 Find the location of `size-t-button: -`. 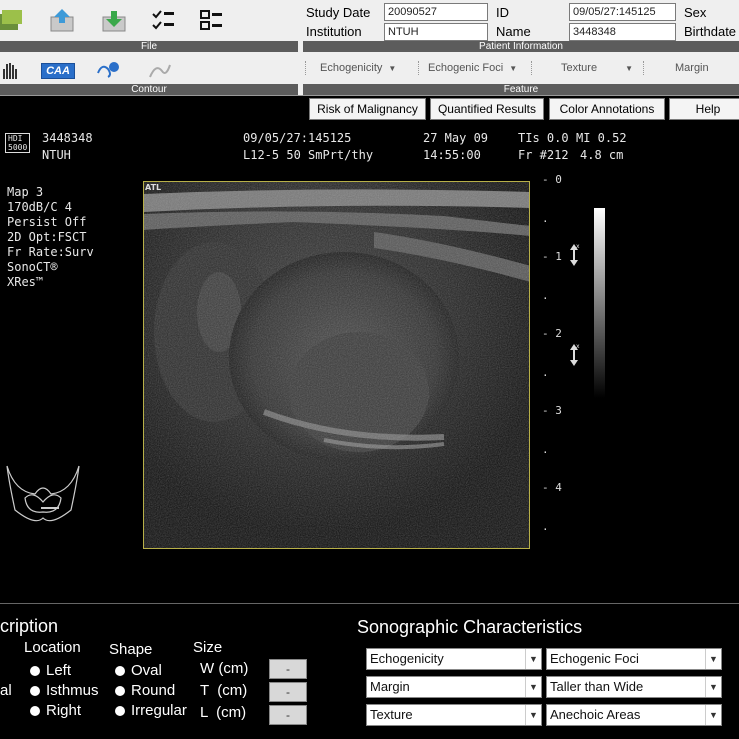

size-t-button: - is located at coordinates (288, 692).